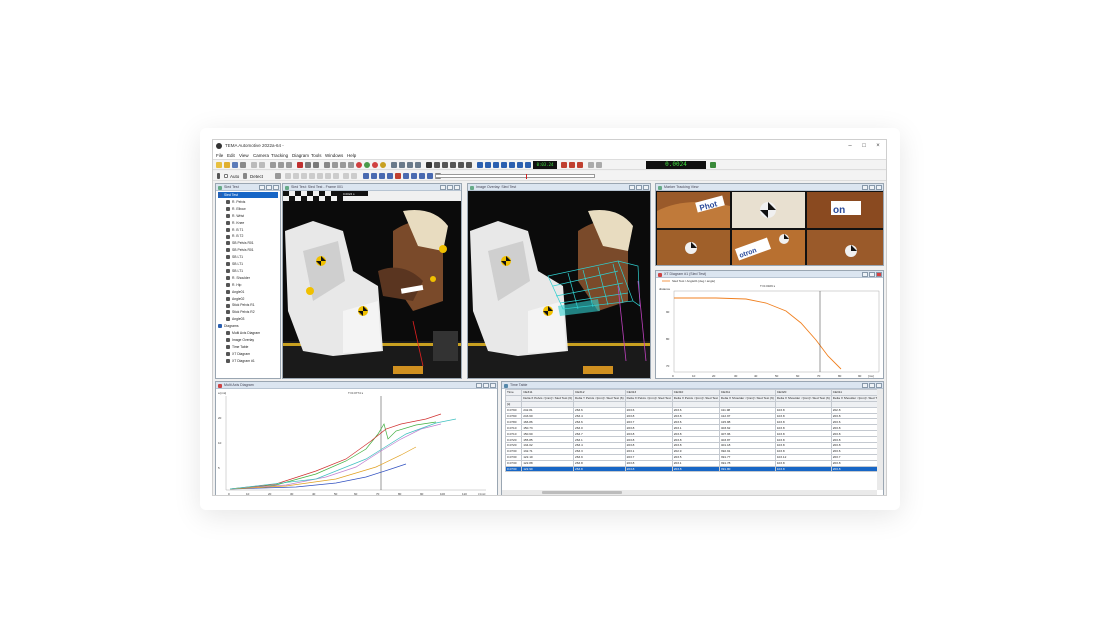 This screenshot has width=1100, height=636. Describe the element at coordinates (235, 292) in the screenshot. I see `tree-item: Angle01` at that location.